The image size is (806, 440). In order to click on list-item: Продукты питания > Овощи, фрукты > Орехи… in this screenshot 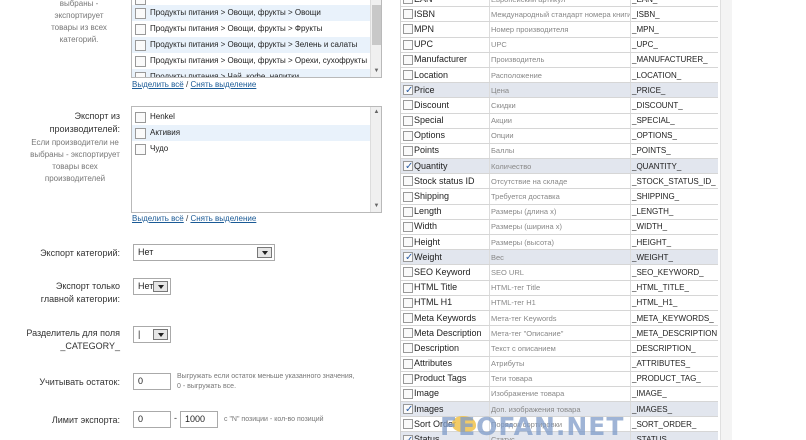, I will do `click(251, 61)`.